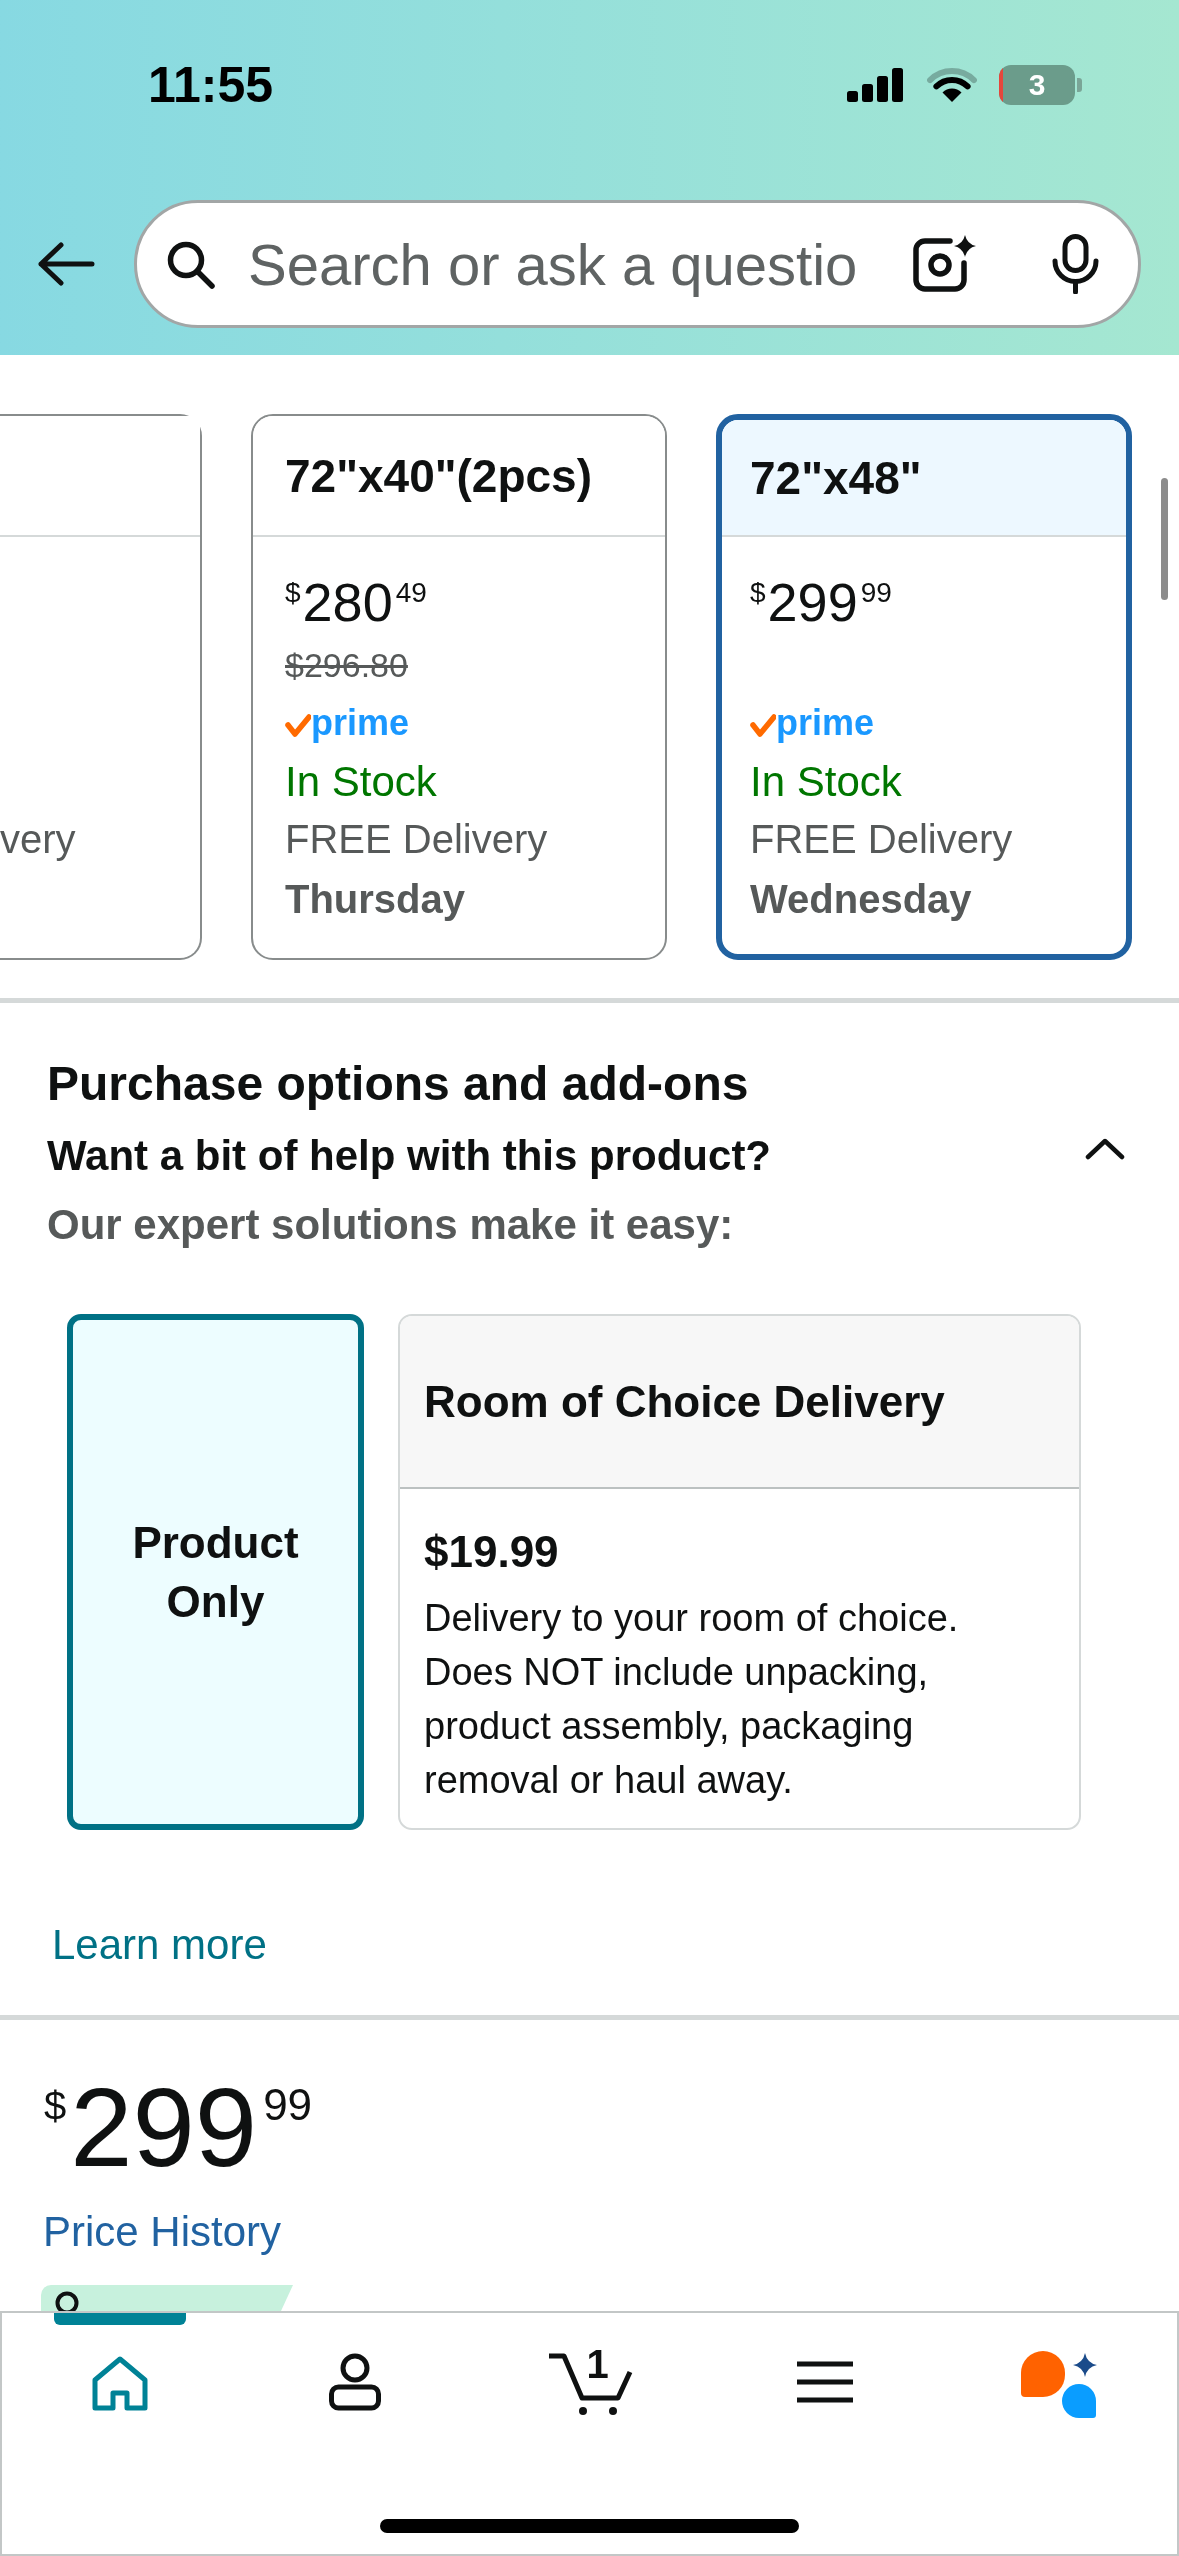 This screenshot has height=2556, width=1179. I want to click on section-title: Purchase options and add-ons, so click(398, 1084).